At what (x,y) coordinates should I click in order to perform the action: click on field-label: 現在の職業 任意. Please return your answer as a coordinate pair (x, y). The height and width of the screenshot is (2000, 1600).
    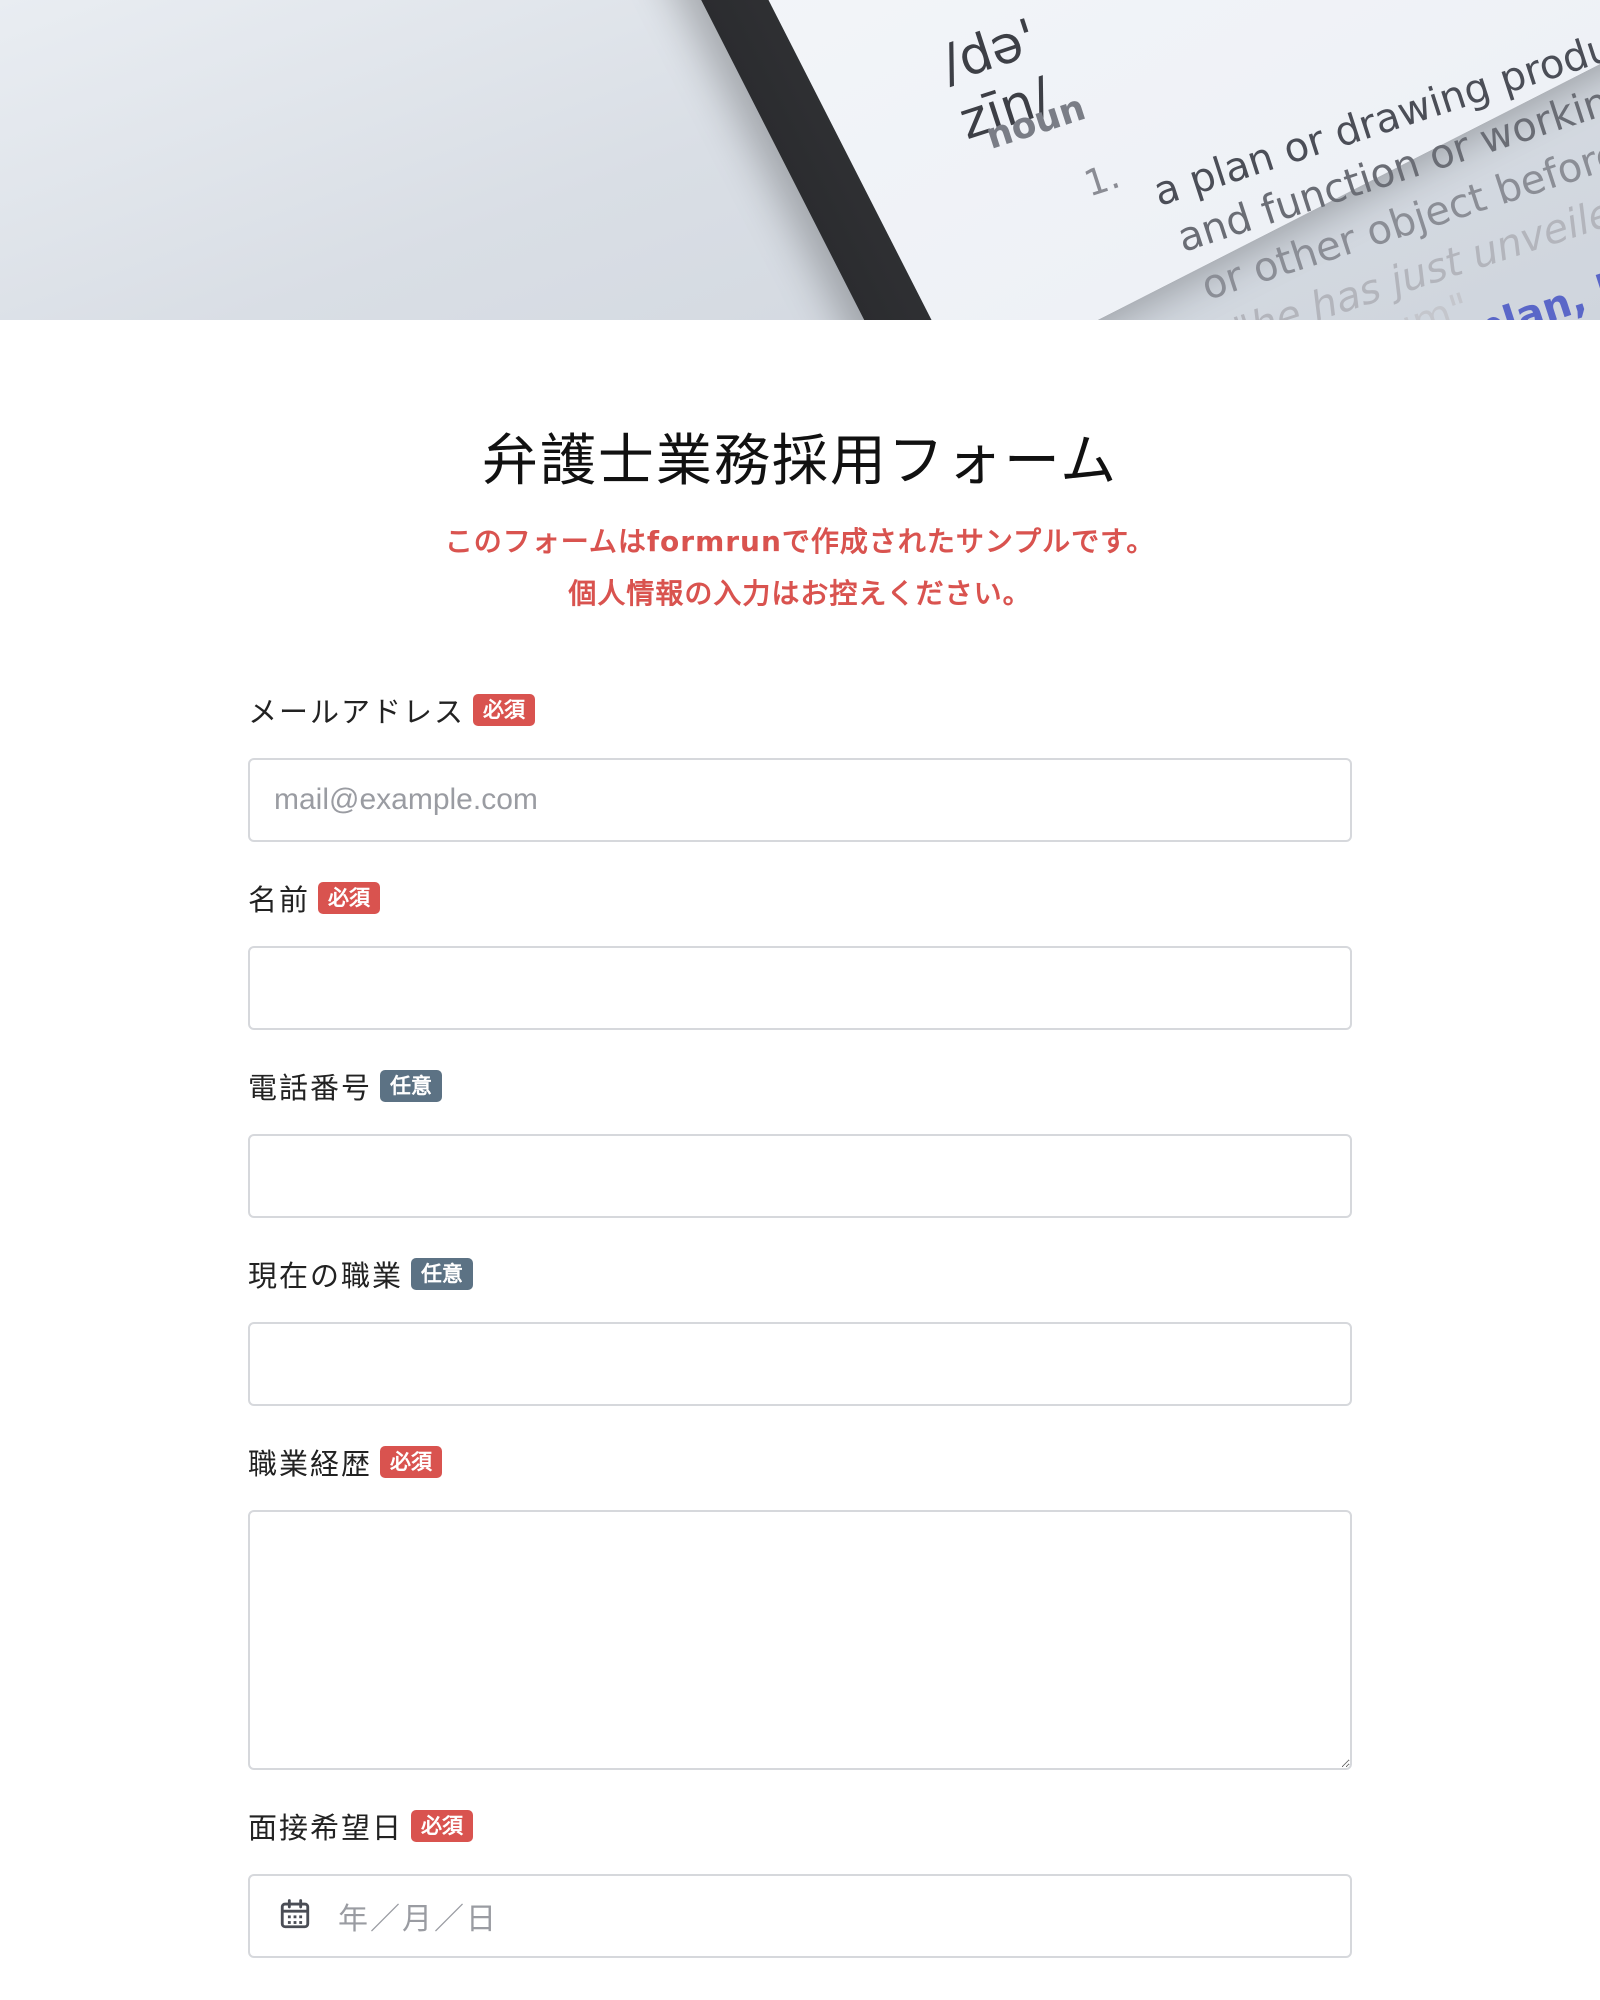
    Looking at the image, I should click on (800, 1274).